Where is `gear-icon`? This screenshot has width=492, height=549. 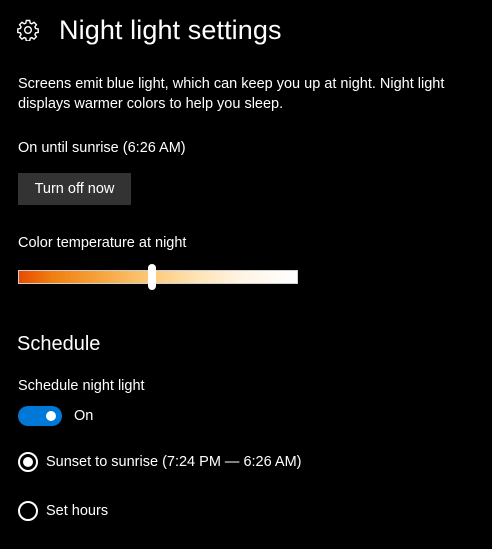 gear-icon is located at coordinates (28, 30).